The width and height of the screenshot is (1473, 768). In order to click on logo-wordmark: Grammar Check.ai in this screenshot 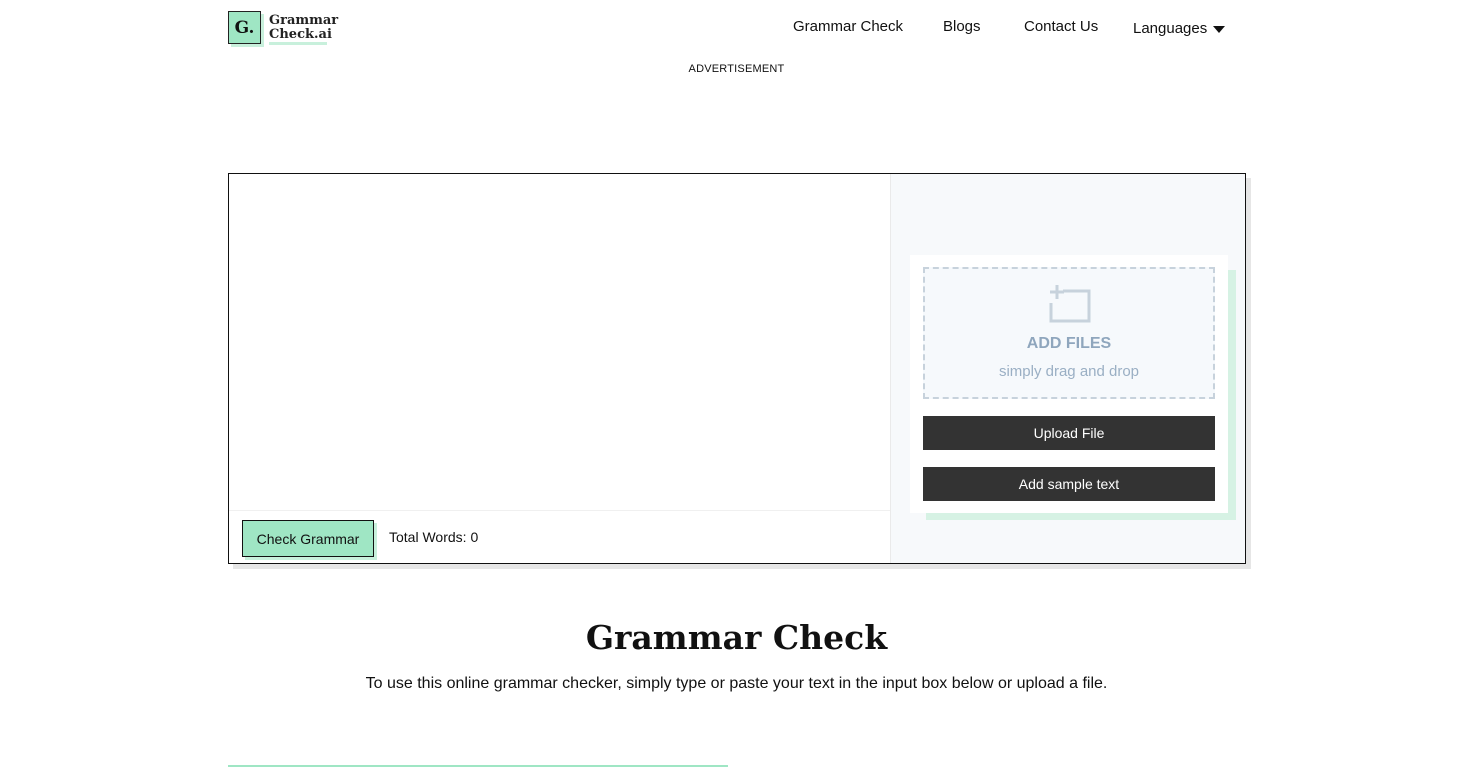, I will do `click(303, 28)`.